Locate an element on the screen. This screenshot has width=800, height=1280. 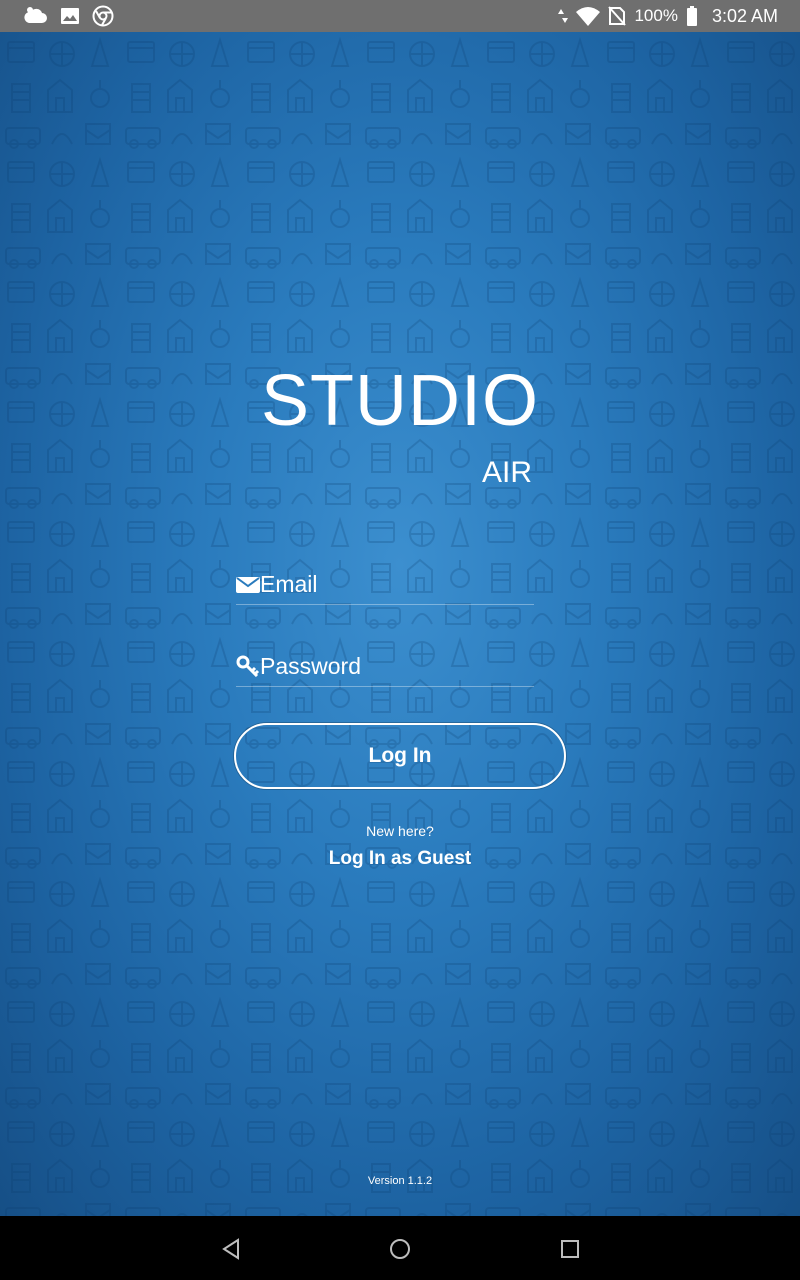
home-icon is located at coordinates (400, 1249).